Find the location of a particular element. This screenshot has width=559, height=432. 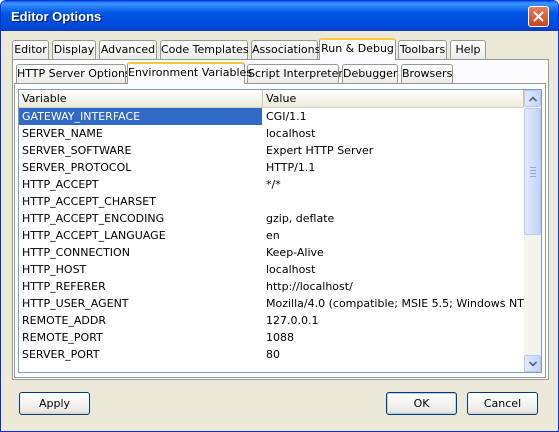

scroll-down-button is located at coordinates (532, 363).